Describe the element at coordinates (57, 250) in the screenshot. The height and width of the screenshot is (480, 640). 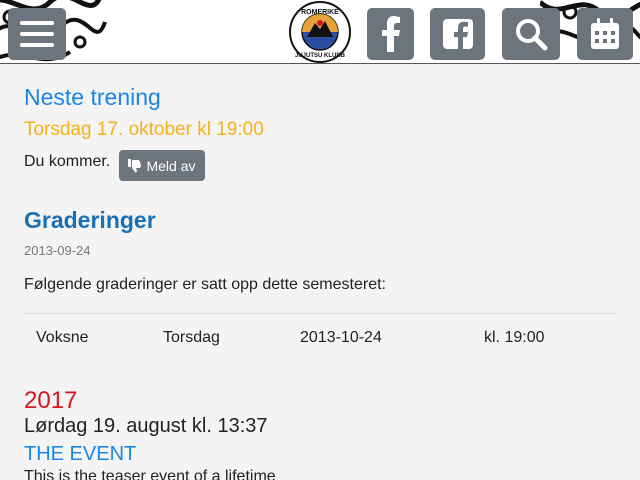
I see `gradings-post-date: 2013-09-24` at that location.